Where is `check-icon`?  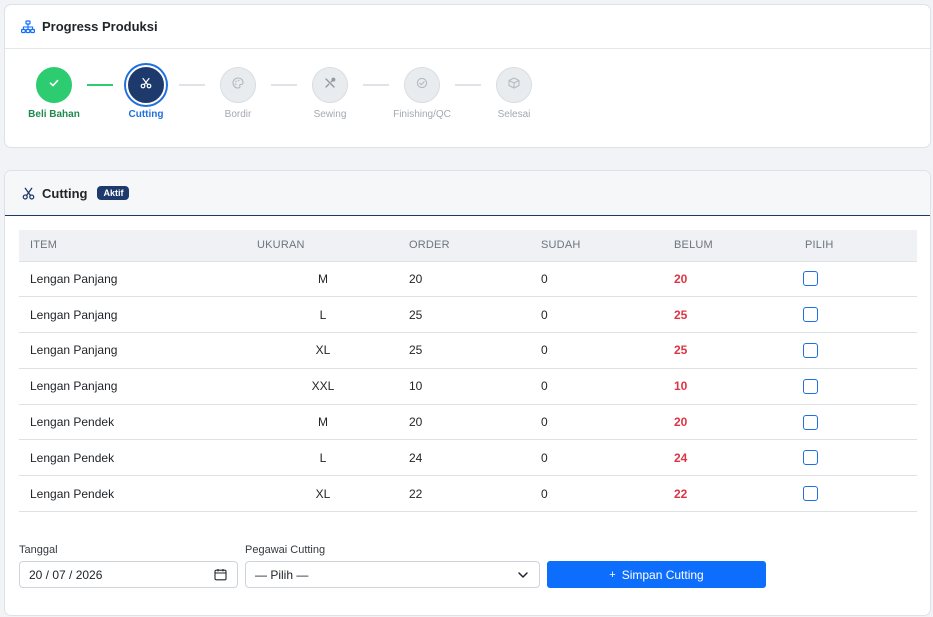
check-icon is located at coordinates (54, 85).